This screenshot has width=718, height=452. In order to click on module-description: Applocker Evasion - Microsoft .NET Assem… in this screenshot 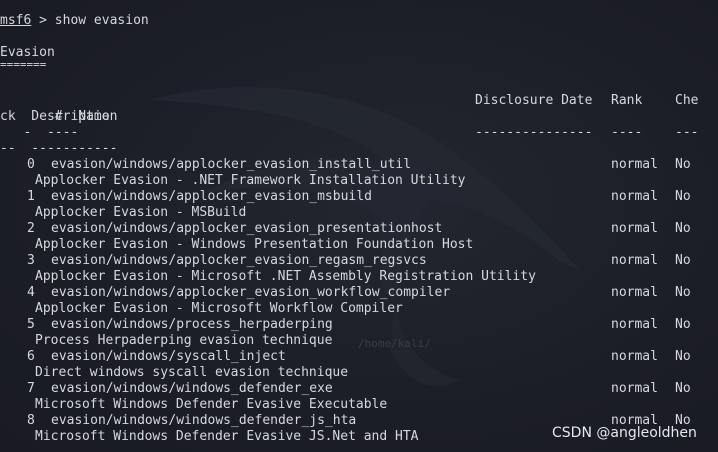, I will do `click(285, 276)`.